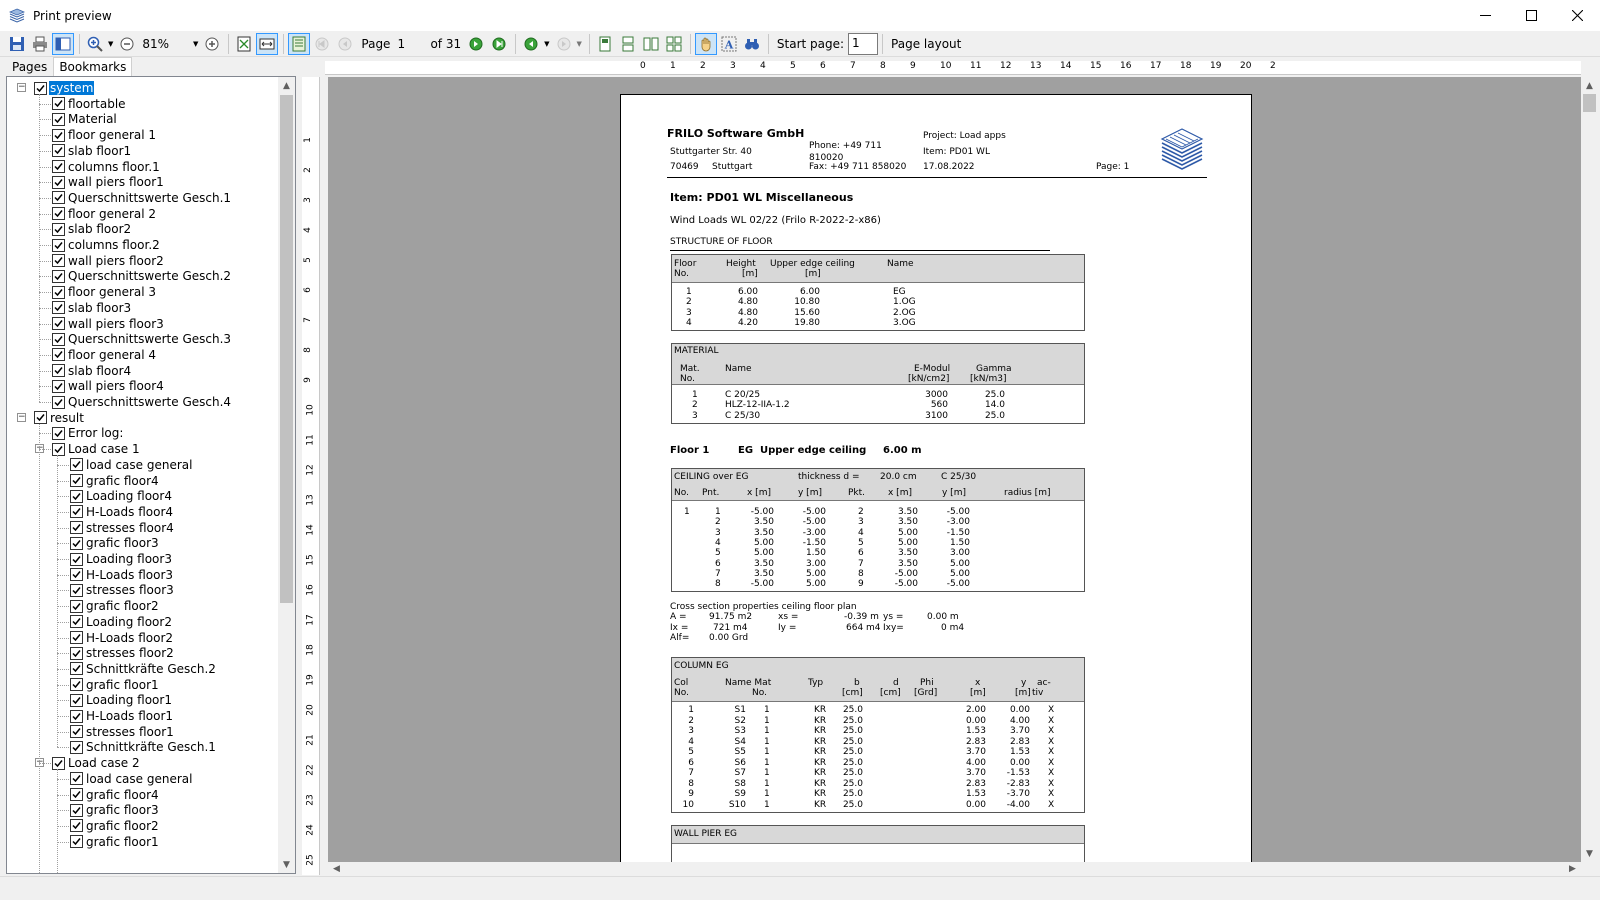  What do you see at coordinates (104, 135) in the screenshot?
I see `tree-node: floor general 1` at bounding box center [104, 135].